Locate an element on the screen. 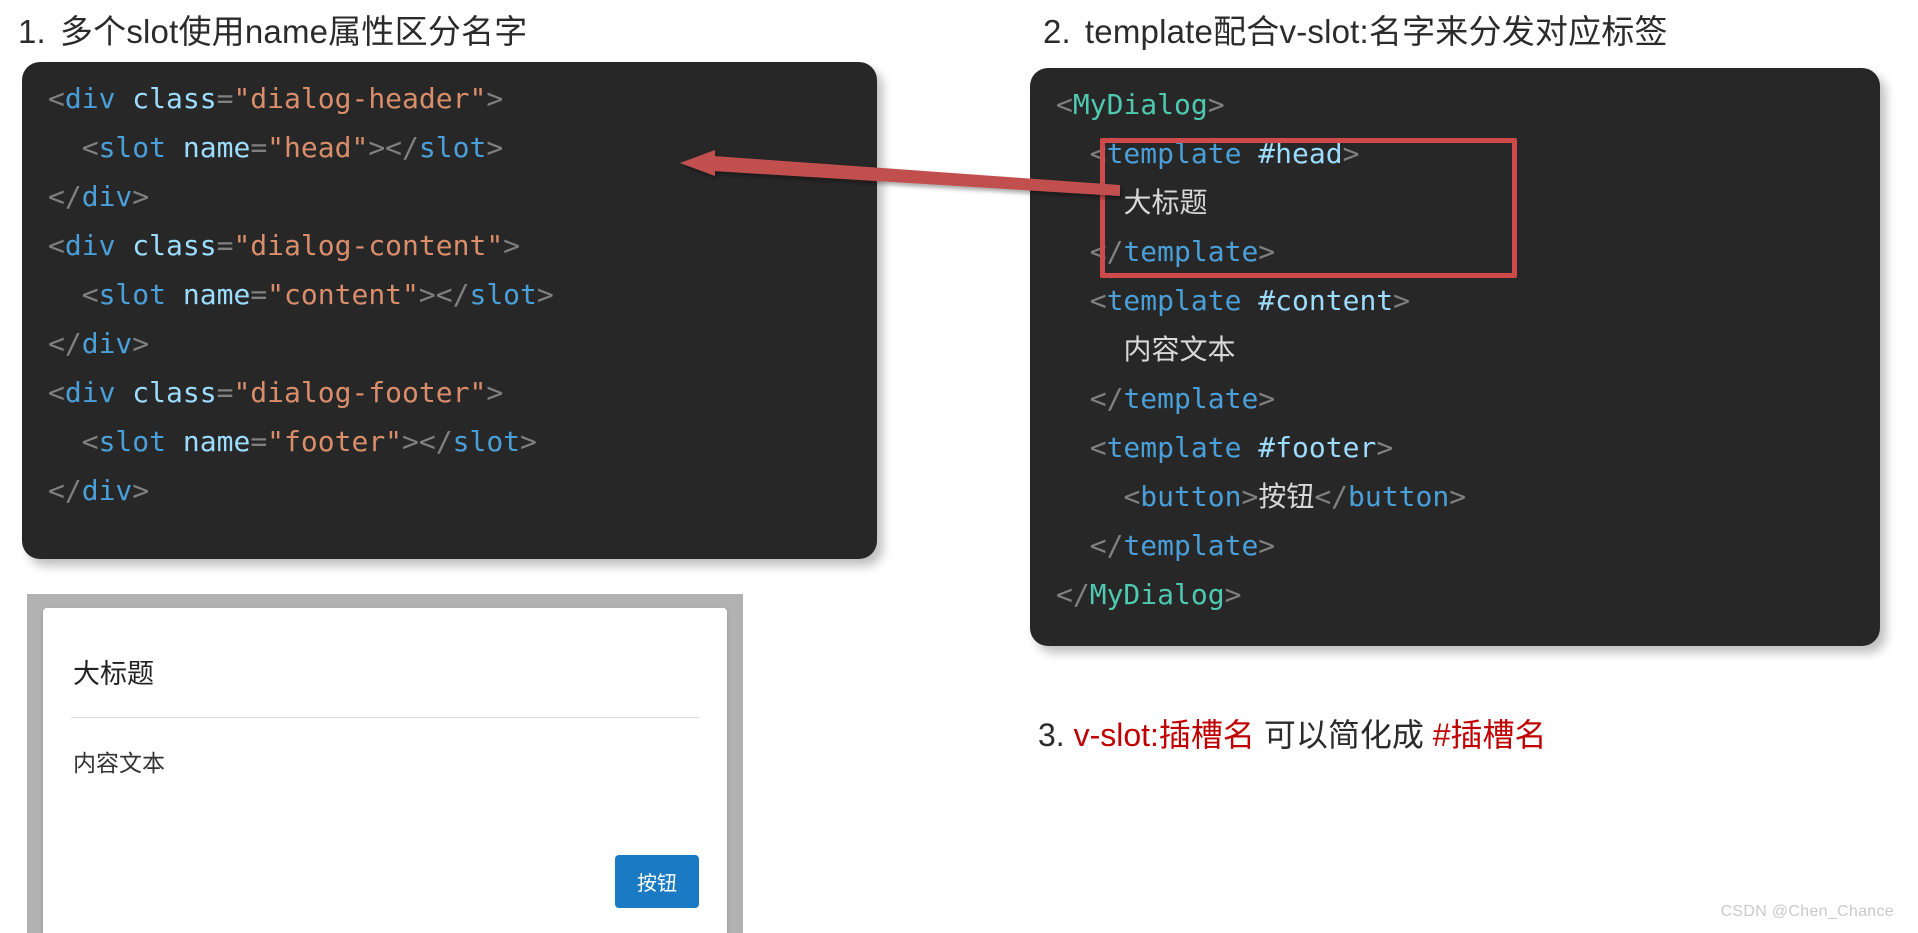 The image size is (1918, 933). note-3-connector: 可以简化成 is located at coordinates (1343, 735).